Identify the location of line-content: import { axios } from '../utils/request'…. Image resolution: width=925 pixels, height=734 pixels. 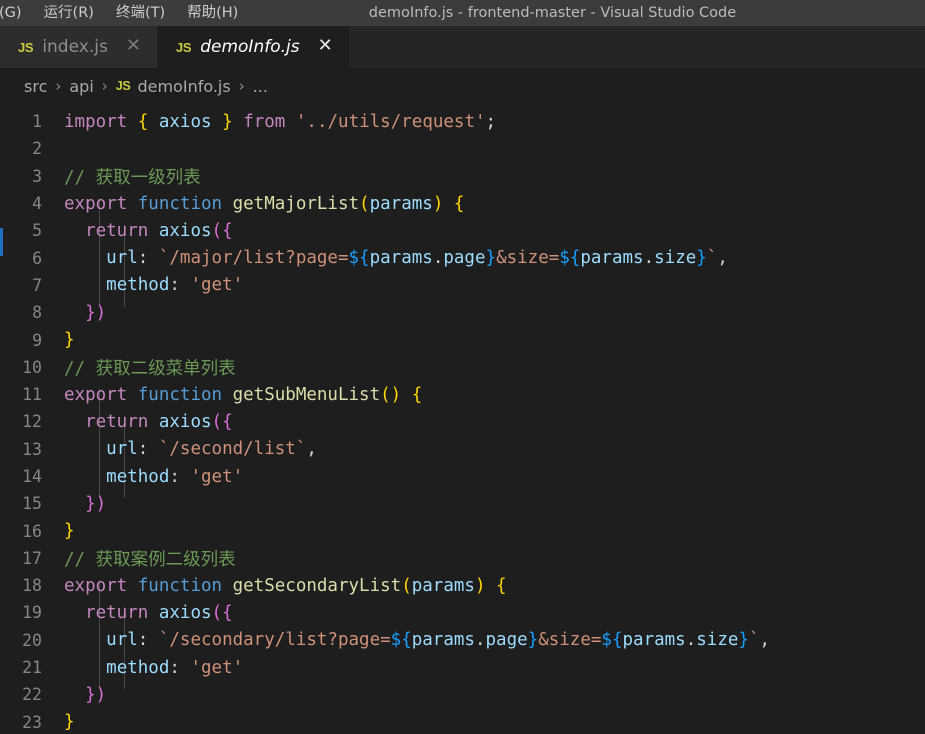
(494, 122).